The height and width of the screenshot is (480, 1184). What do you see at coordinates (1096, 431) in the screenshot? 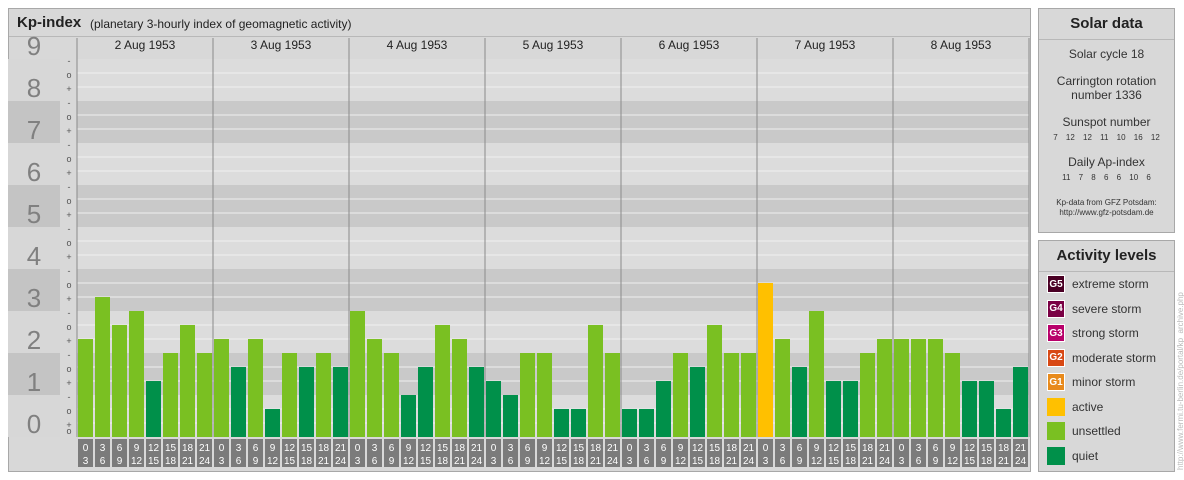
I see `legend-label: unsettled` at bounding box center [1096, 431].